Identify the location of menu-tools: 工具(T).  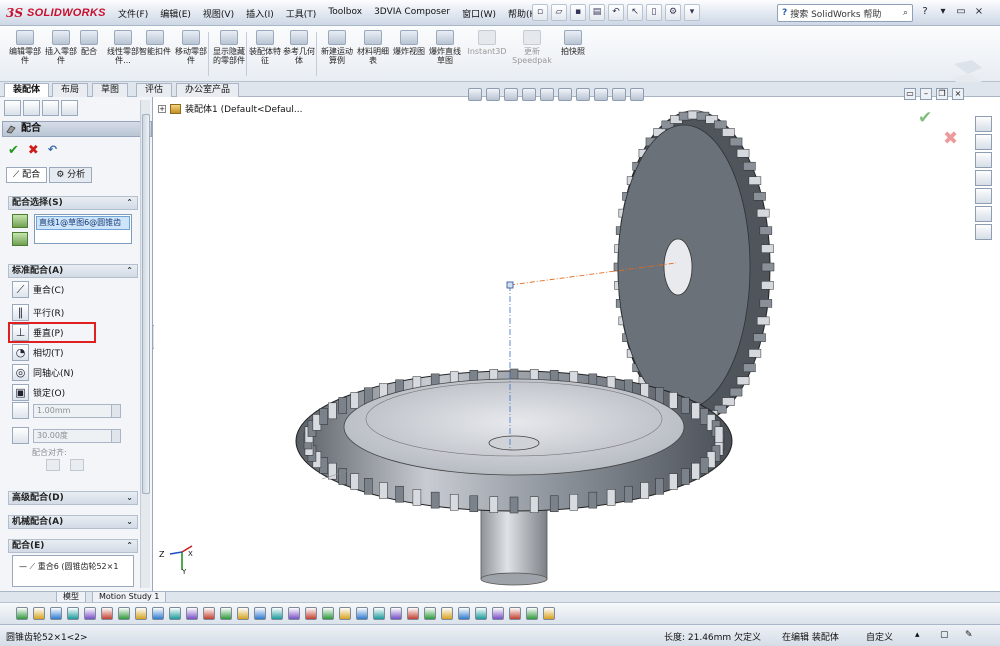
(301, 13).